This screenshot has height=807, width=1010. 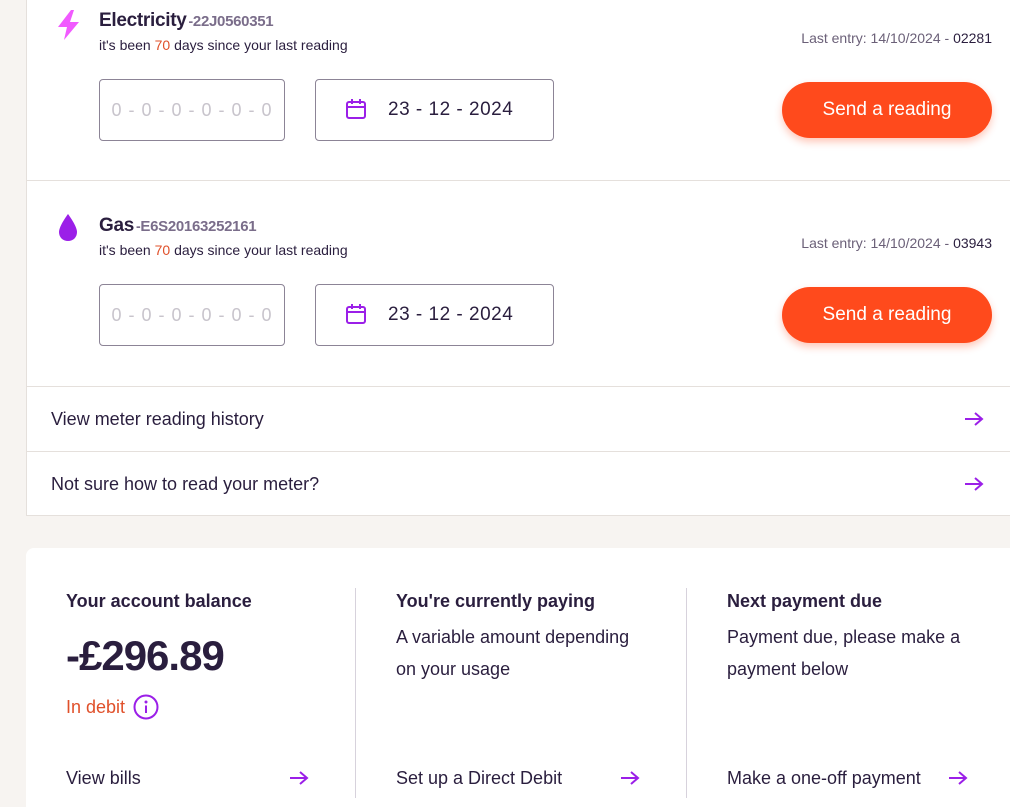 I want to click on next-payment-description: Payment due, please make a payment below, so click(x=843, y=653).